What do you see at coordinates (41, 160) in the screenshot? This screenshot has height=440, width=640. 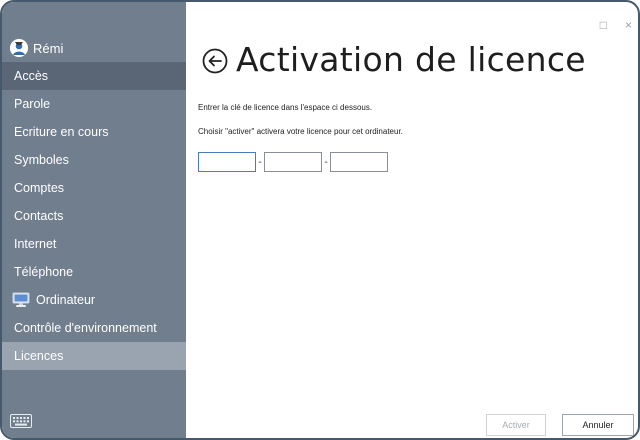 I see `sidebar-item-label: Symboles` at bounding box center [41, 160].